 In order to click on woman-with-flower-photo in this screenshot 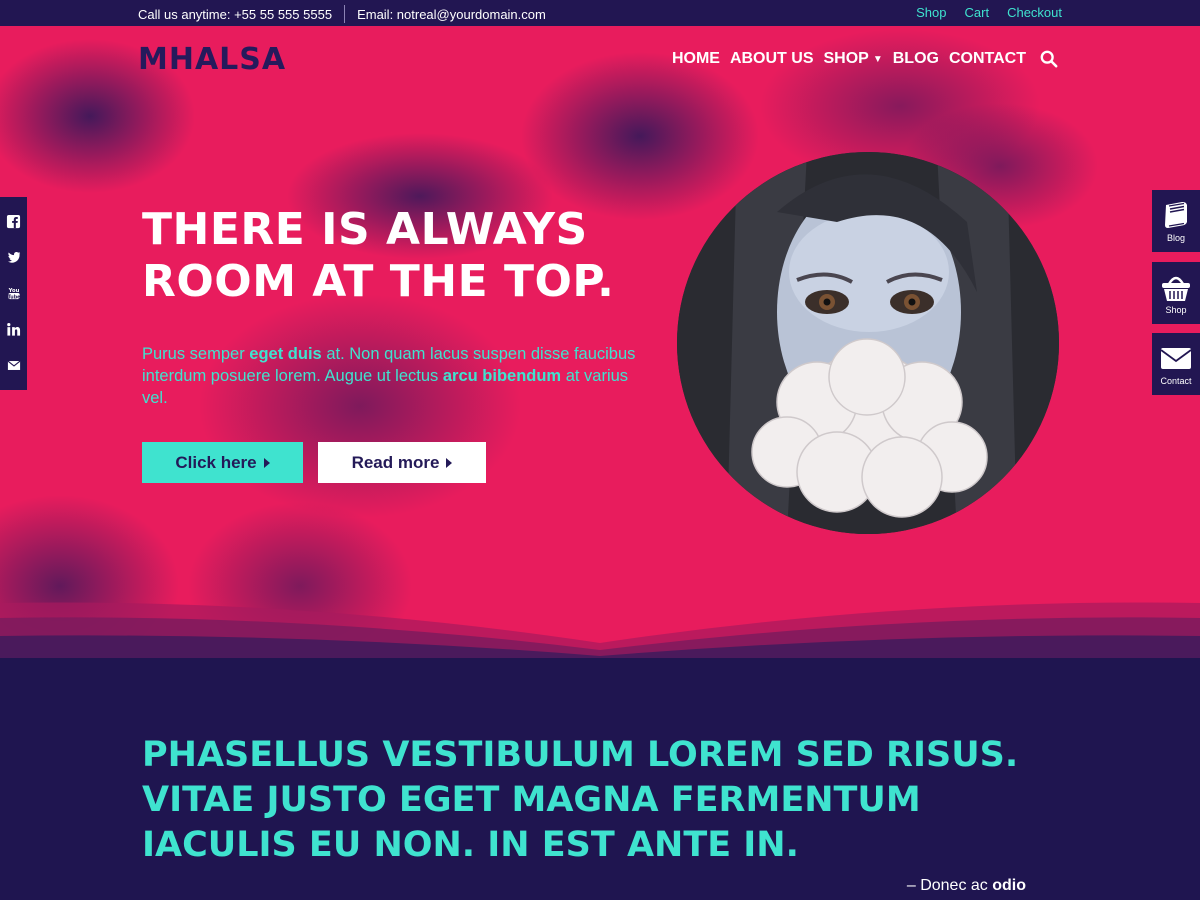, I will do `click(868, 343)`.